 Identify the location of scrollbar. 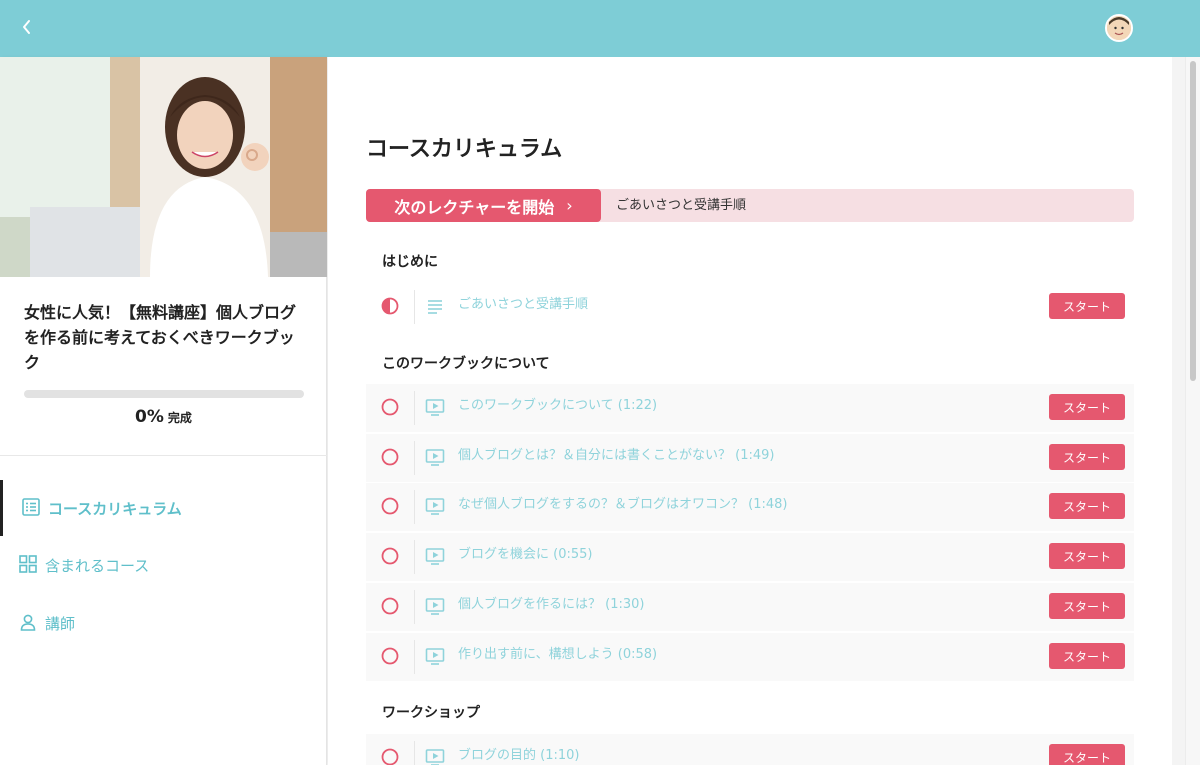
(1192, 411).